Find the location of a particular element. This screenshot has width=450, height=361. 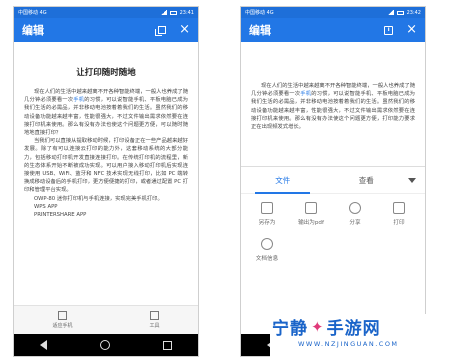

bottom-toolbar: 适应手机 工具 is located at coordinates (106, 319).